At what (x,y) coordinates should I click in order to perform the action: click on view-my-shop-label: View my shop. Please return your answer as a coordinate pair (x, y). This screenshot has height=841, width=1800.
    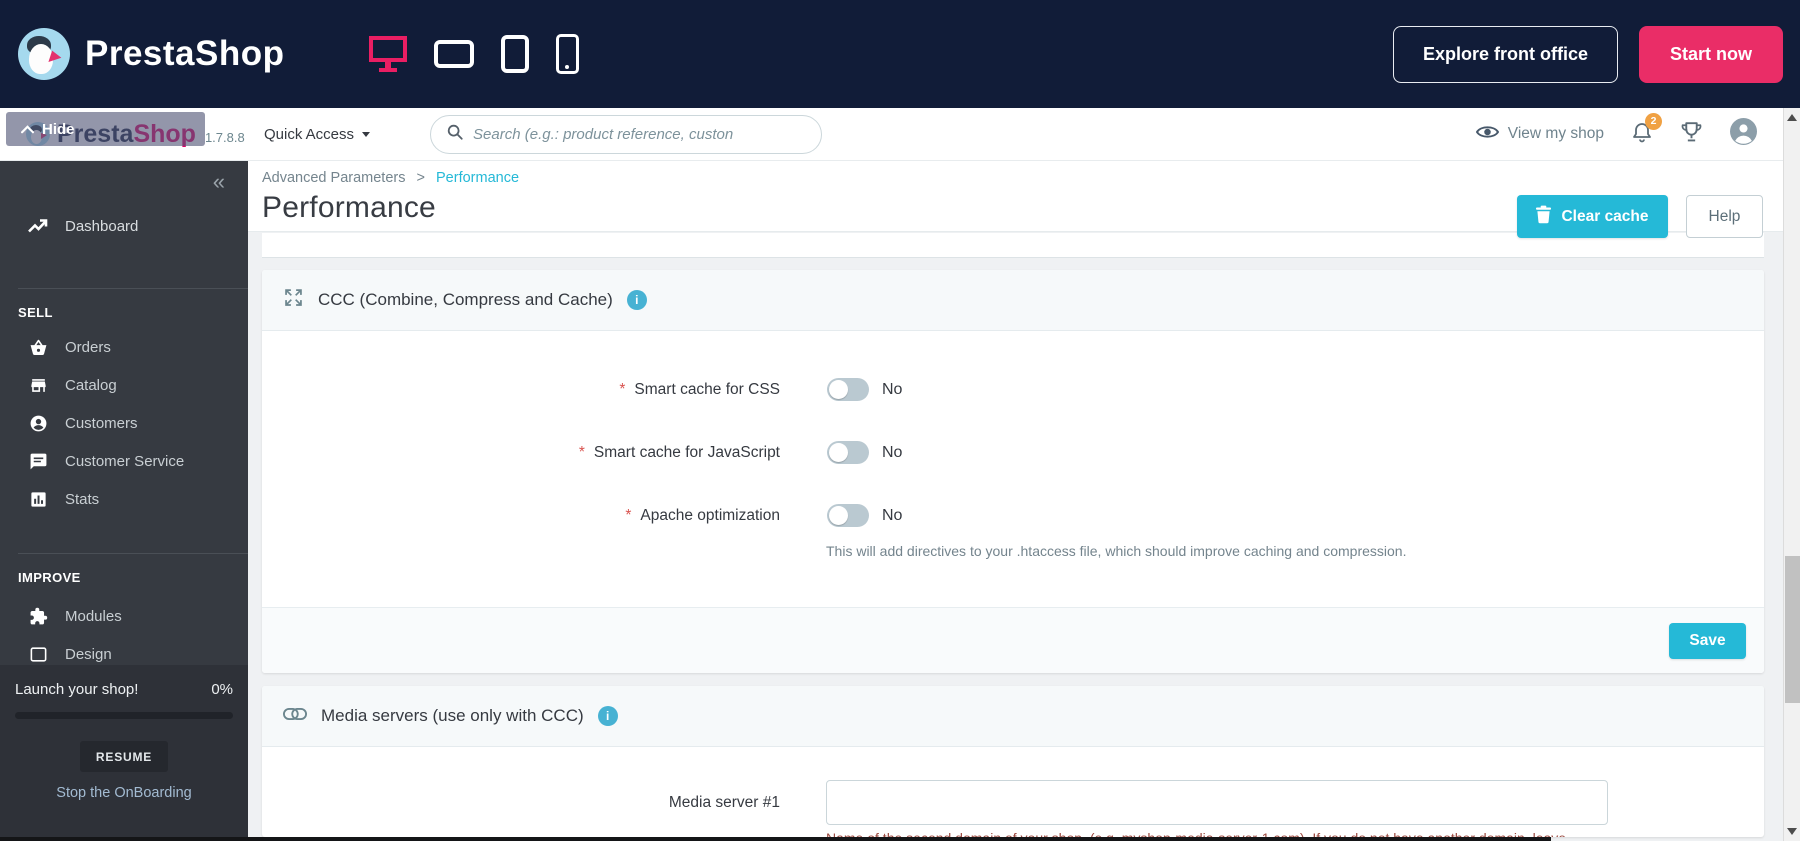
    Looking at the image, I should click on (1555, 133).